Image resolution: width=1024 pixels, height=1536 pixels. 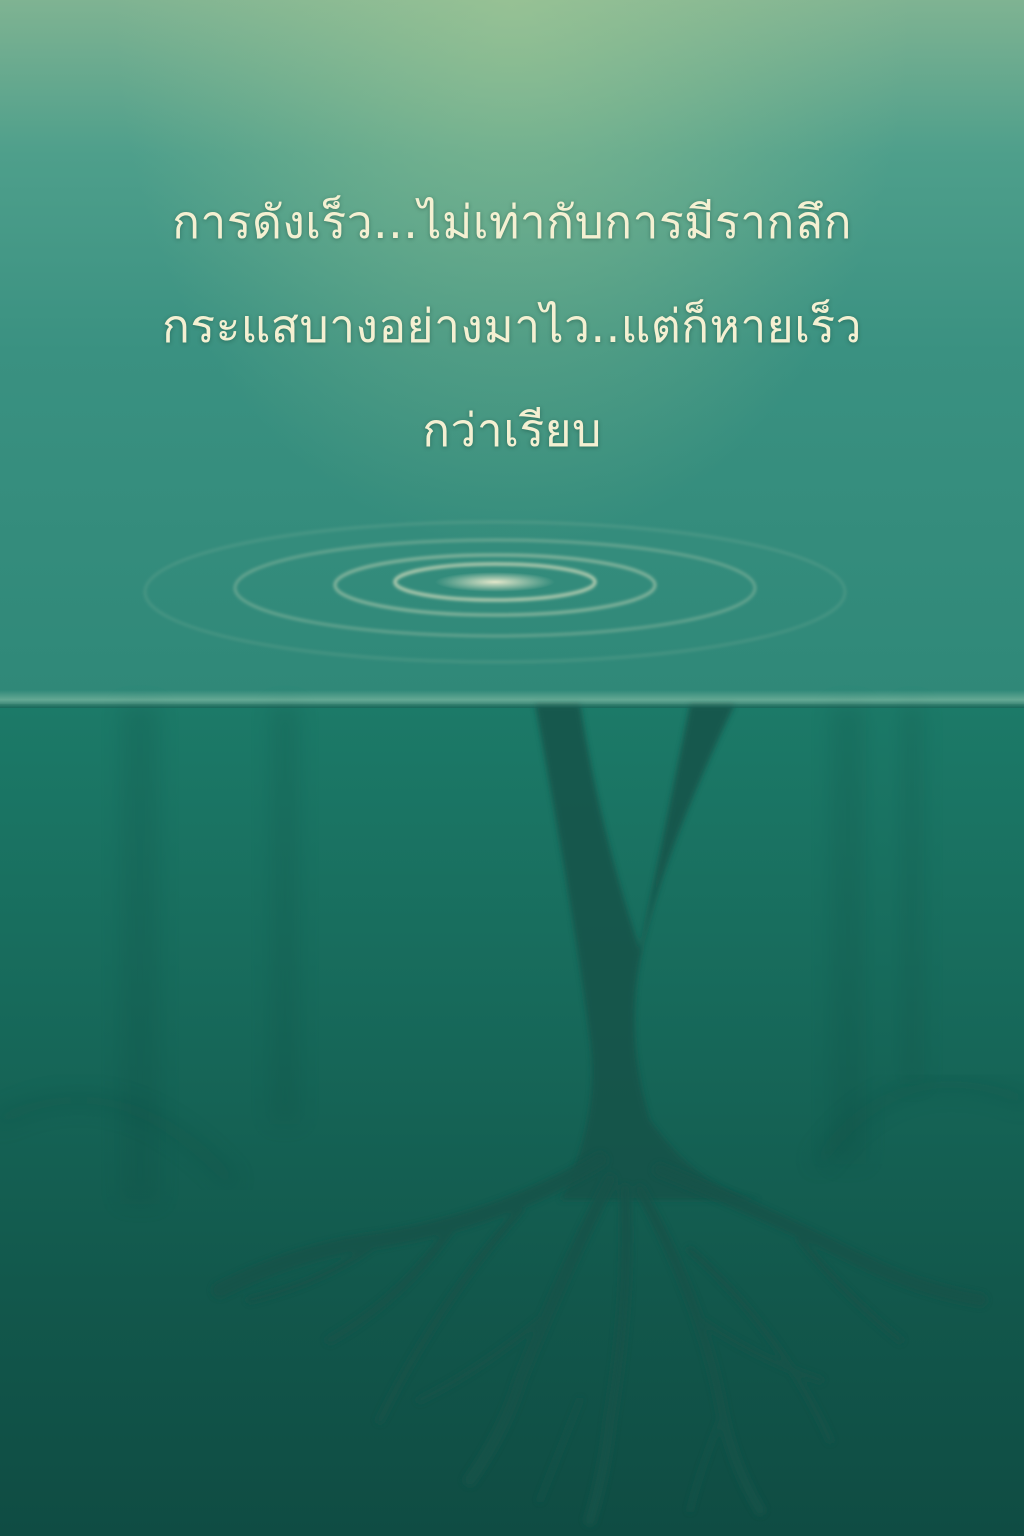 I want to click on water-surface-line, so click(x=512, y=699).